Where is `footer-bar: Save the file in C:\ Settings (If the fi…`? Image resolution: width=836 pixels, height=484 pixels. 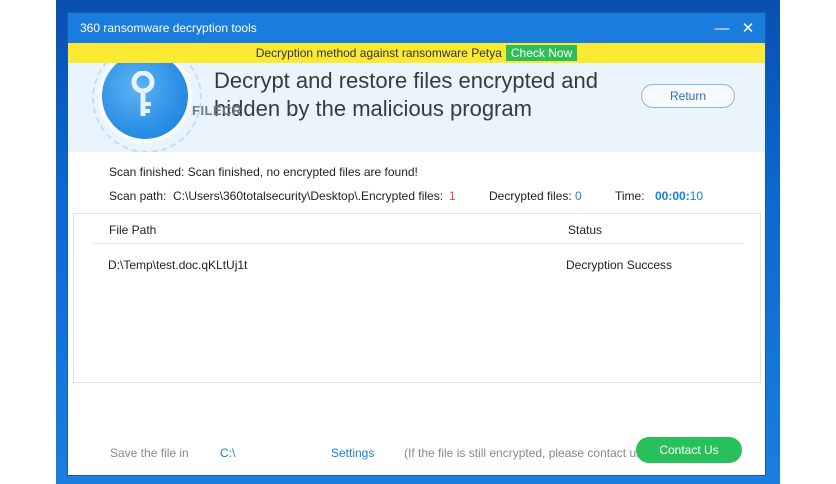 footer-bar: Save the file in C:\ Settings (If the fi… is located at coordinates (416, 451).